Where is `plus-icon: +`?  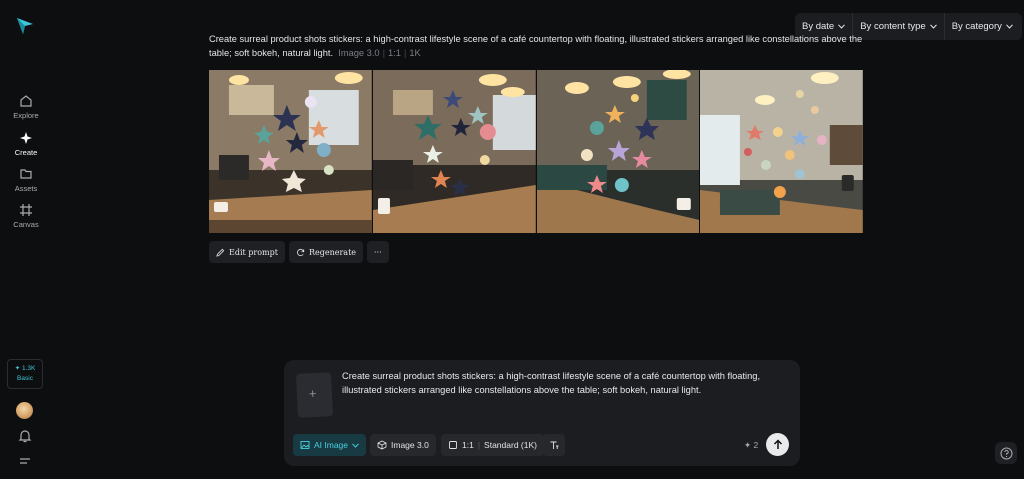 plus-icon: + is located at coordinates (312, 393).